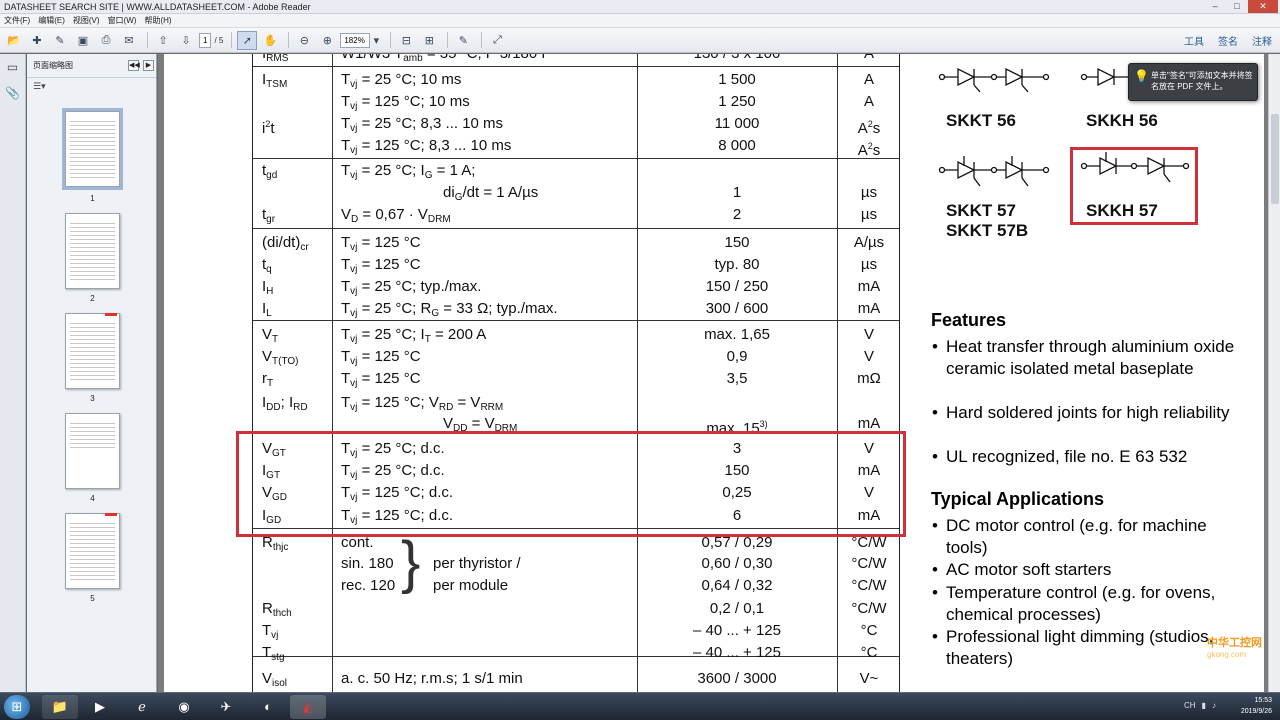 This screenshot has height=720, width=1280. What do you see at coordinates (106, 40) in the screenshot?
I see `print-icon: ⎙` at bounding box center [106, 40].